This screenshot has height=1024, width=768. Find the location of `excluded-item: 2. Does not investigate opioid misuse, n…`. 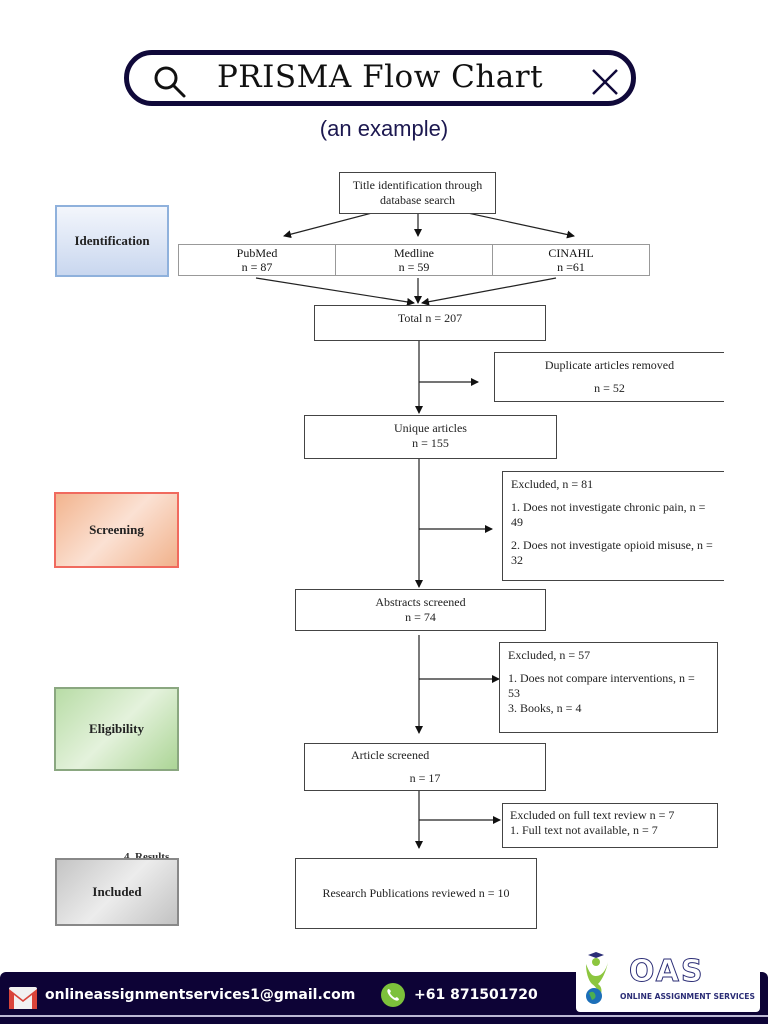

excluded-item: 2. Does not investigate opioid misuse, n… is located at coordinates (612, 552).